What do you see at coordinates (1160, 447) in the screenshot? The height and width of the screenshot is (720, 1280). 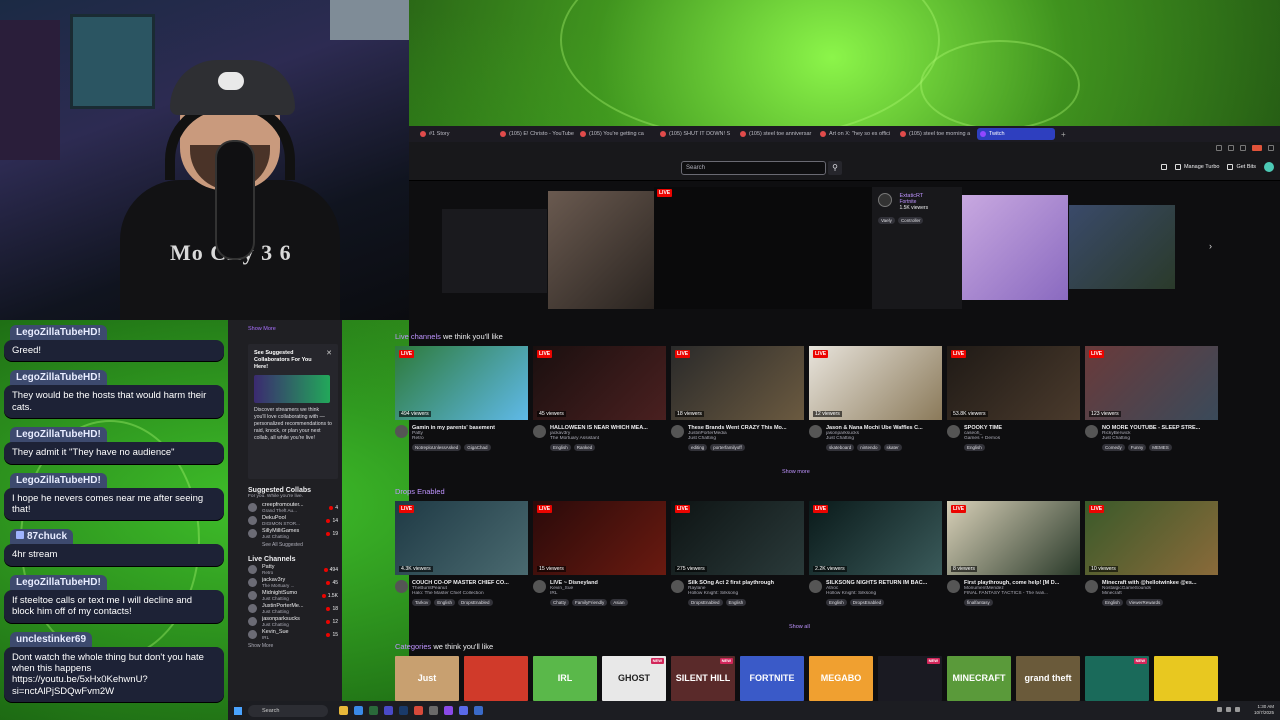 I see `stream-tag: MEMES` at bounding box center [1160, 447].